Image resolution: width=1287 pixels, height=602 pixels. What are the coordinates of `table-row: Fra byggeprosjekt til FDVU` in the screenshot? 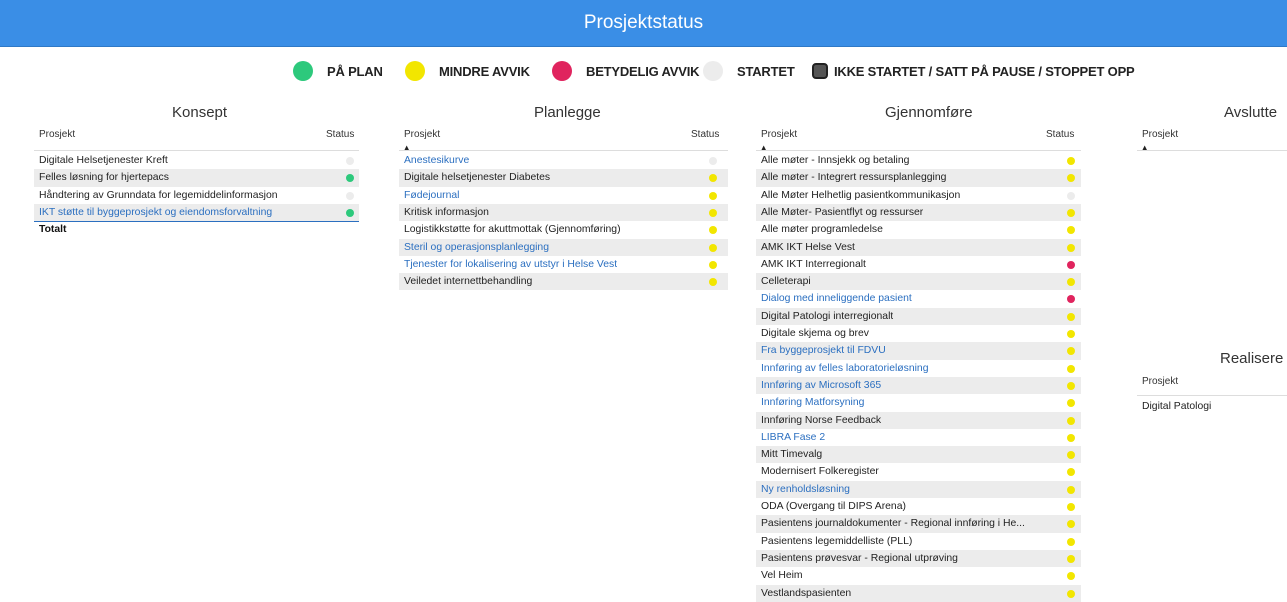 It's located at (918, 351).